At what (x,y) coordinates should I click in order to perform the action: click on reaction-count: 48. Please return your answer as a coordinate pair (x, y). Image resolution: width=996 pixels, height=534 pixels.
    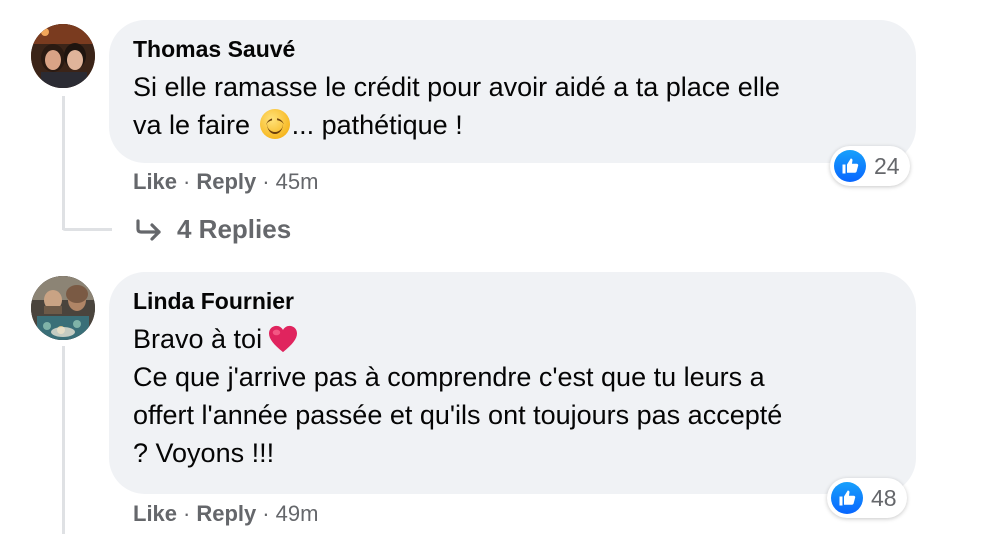
    Looking at the image, I should click on (884, 497).